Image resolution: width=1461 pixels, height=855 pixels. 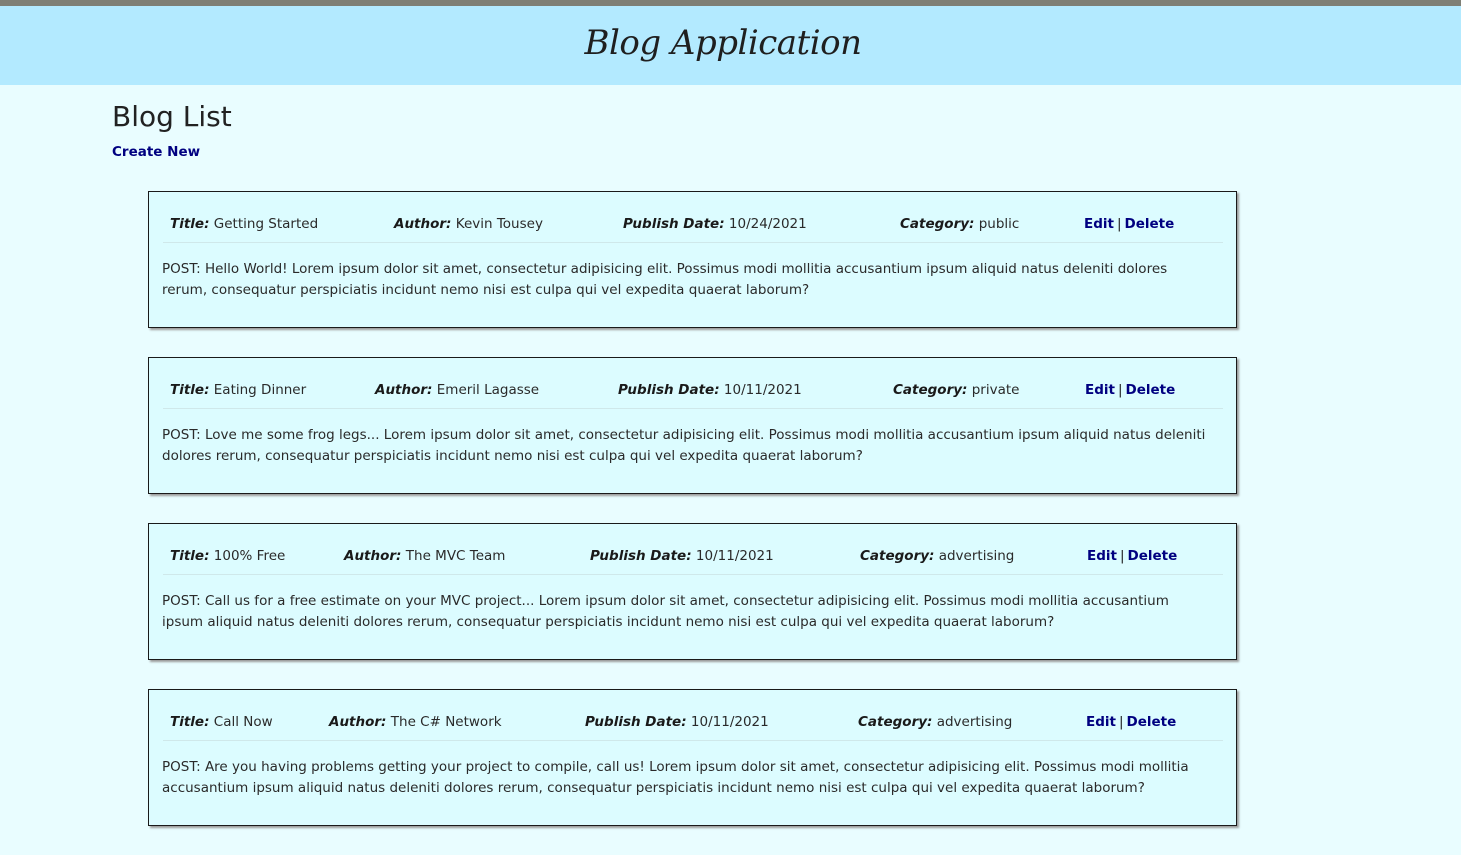 I want to click on post-author-field: Author: The C# Network, so click(x=415, y=722).